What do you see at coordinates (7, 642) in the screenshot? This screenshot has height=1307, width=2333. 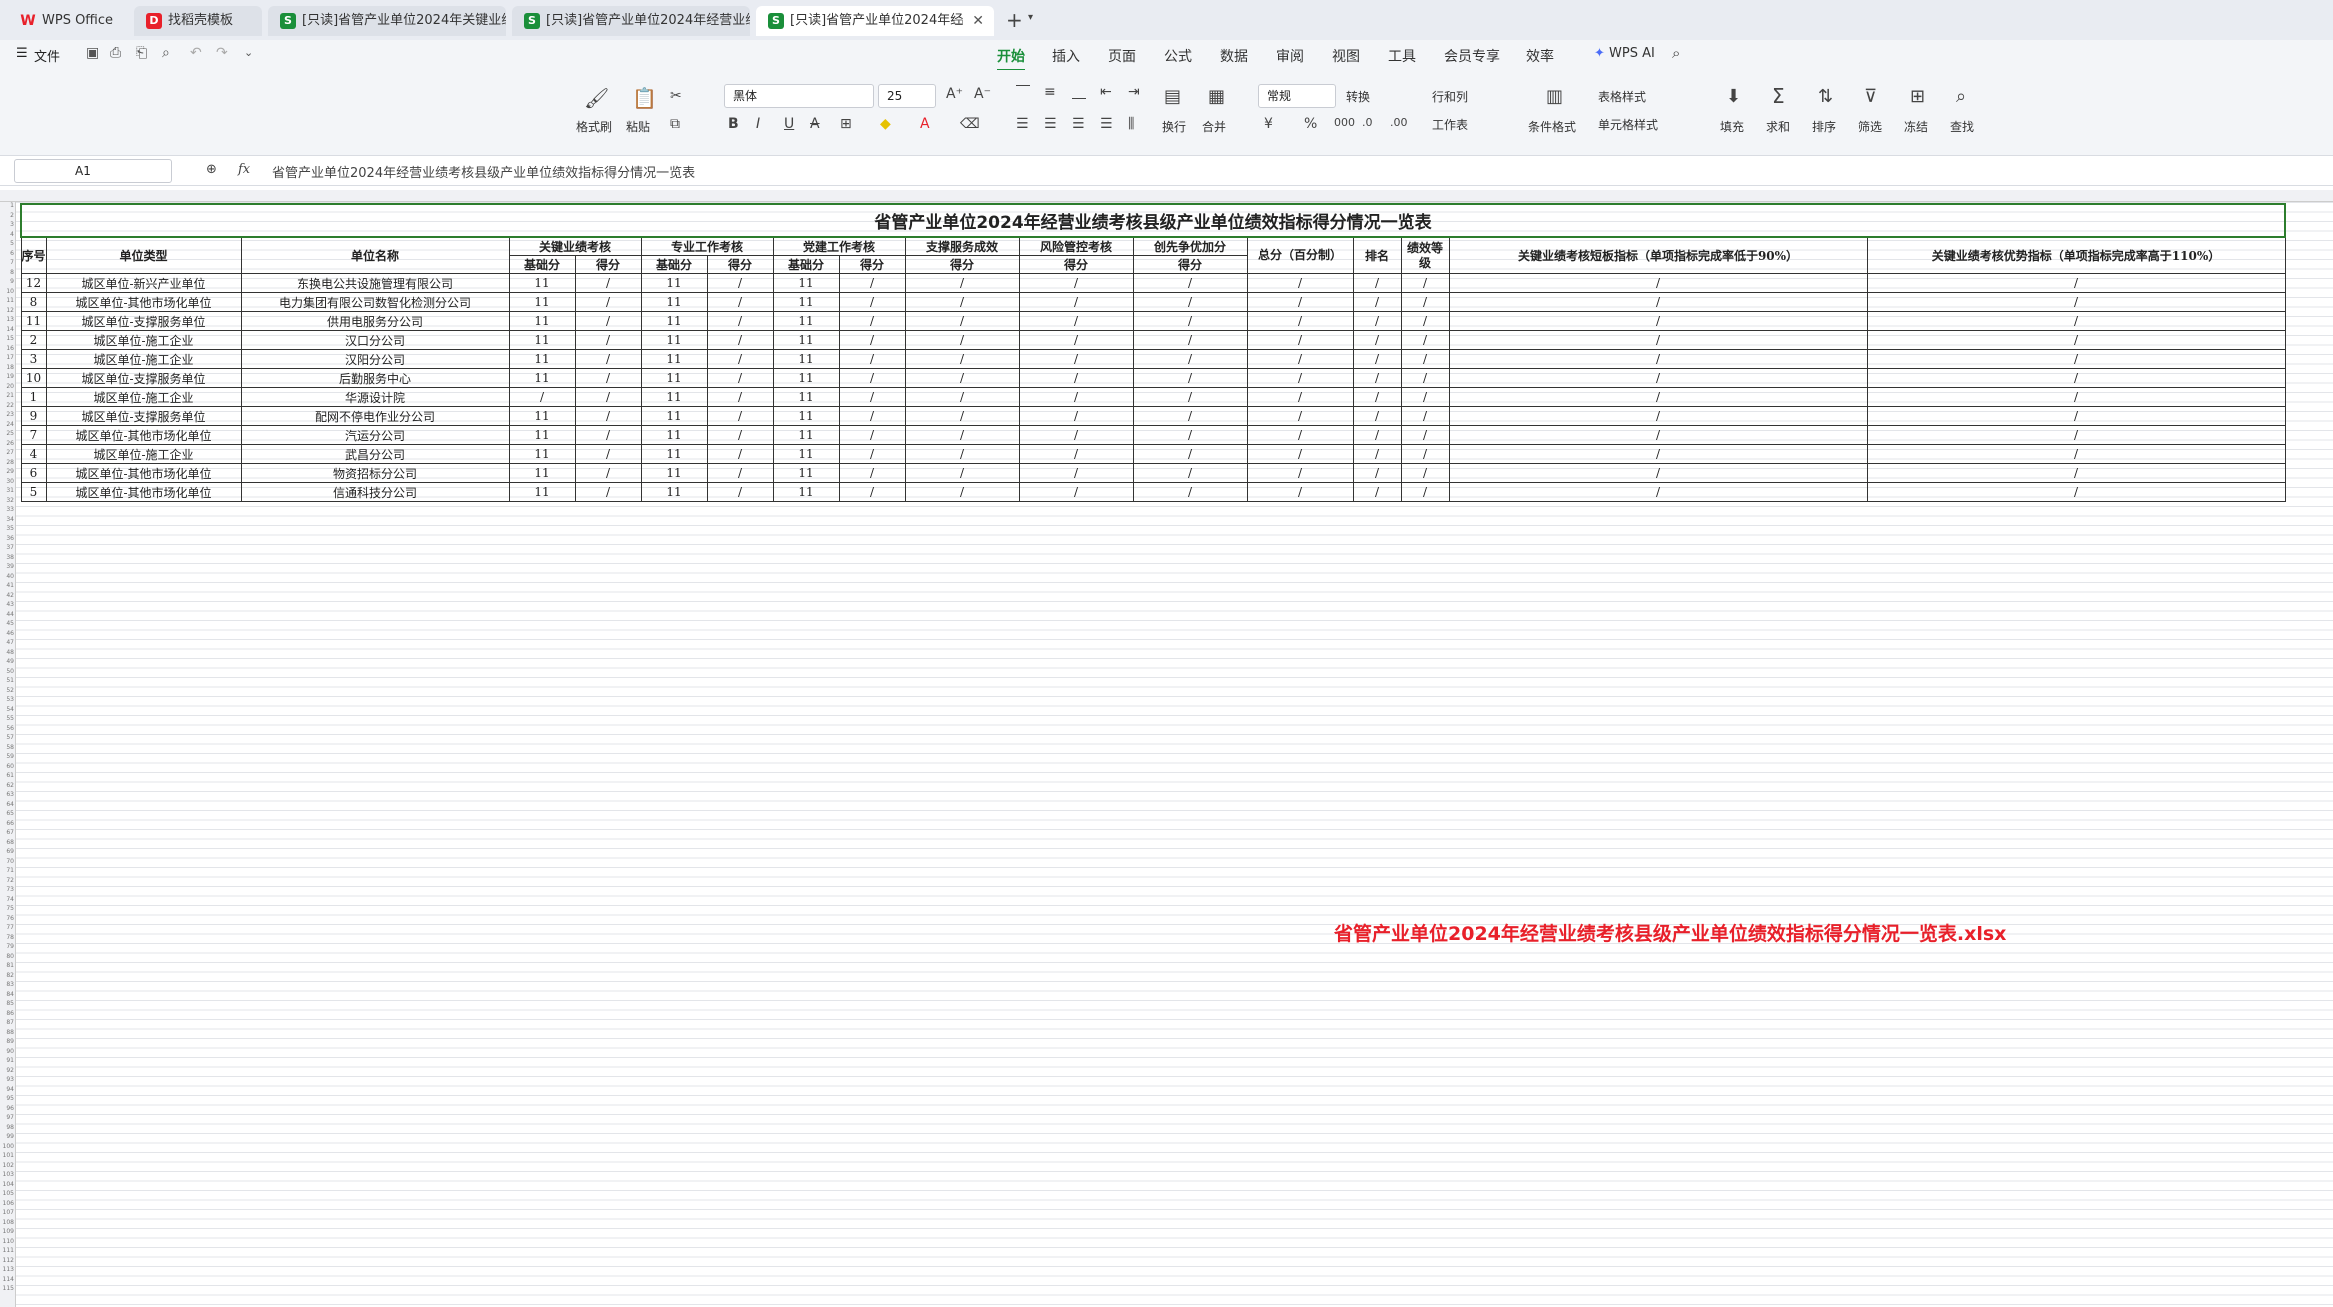 I see `row-number: 47` at bounding box center [7, 642].